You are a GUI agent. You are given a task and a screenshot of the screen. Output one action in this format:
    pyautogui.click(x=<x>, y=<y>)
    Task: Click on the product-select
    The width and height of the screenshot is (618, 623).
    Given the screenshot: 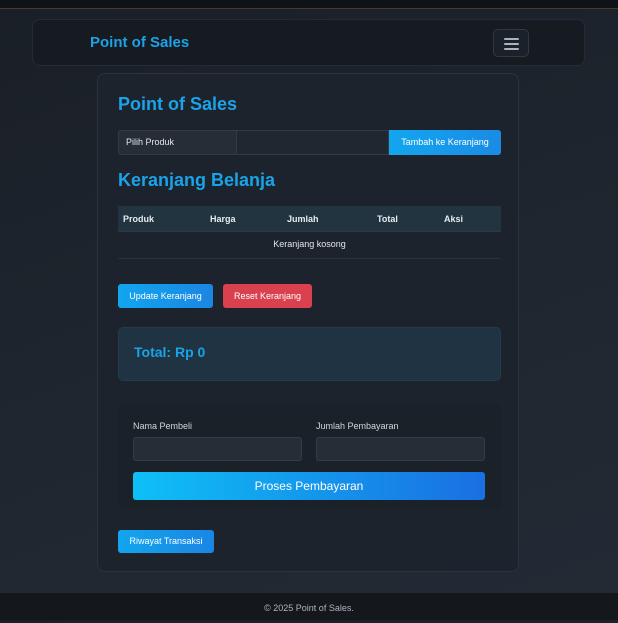 What is the action you would take?
    pyautogui.click(x=312, y=142)
    